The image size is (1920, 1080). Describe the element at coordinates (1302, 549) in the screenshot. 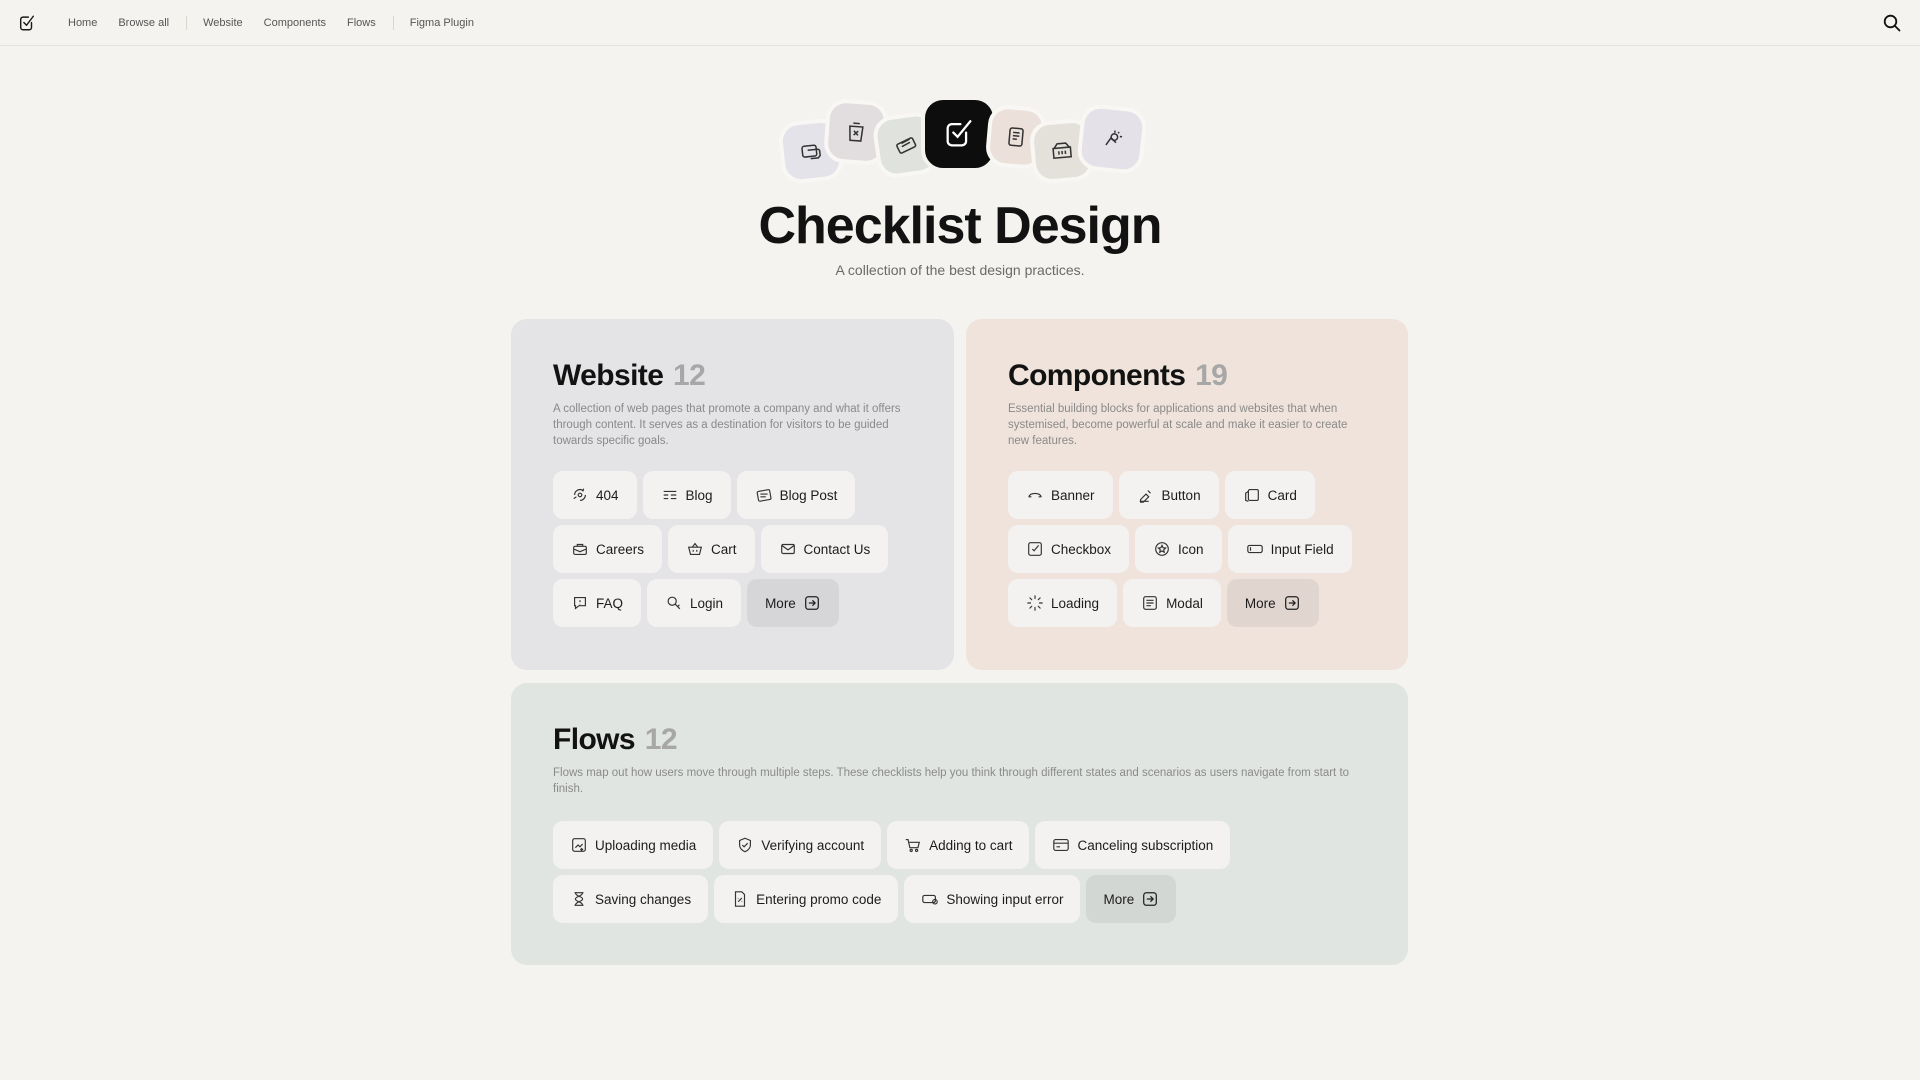

I see `chip-label: Input Field` at that location.